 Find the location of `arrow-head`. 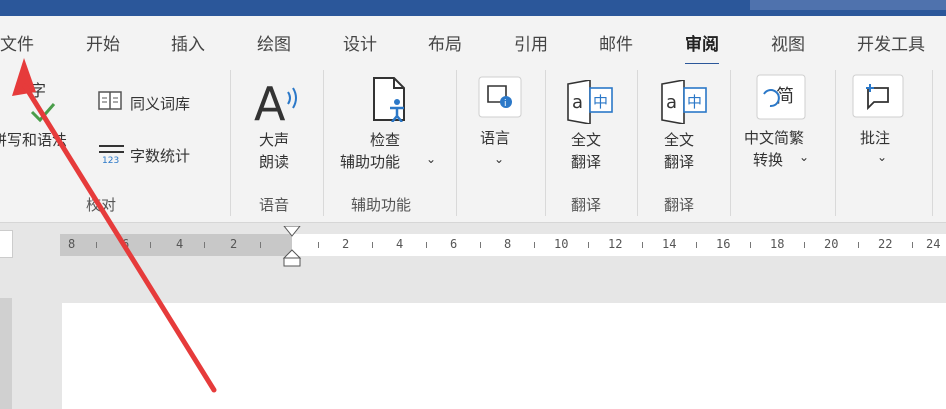

arrow-head is located at coordinates (24, 77).